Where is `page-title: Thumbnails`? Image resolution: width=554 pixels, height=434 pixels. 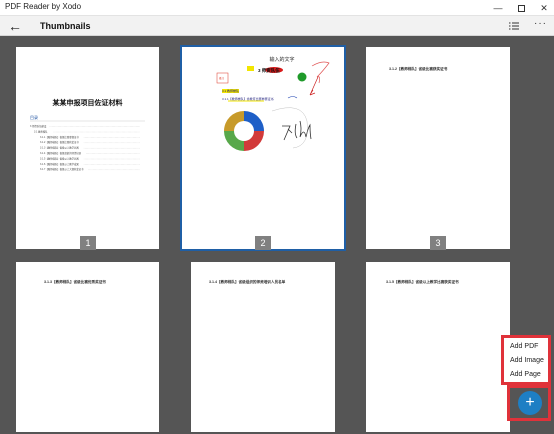 page-title: Thumbnails is located at coordinates (65, 26).